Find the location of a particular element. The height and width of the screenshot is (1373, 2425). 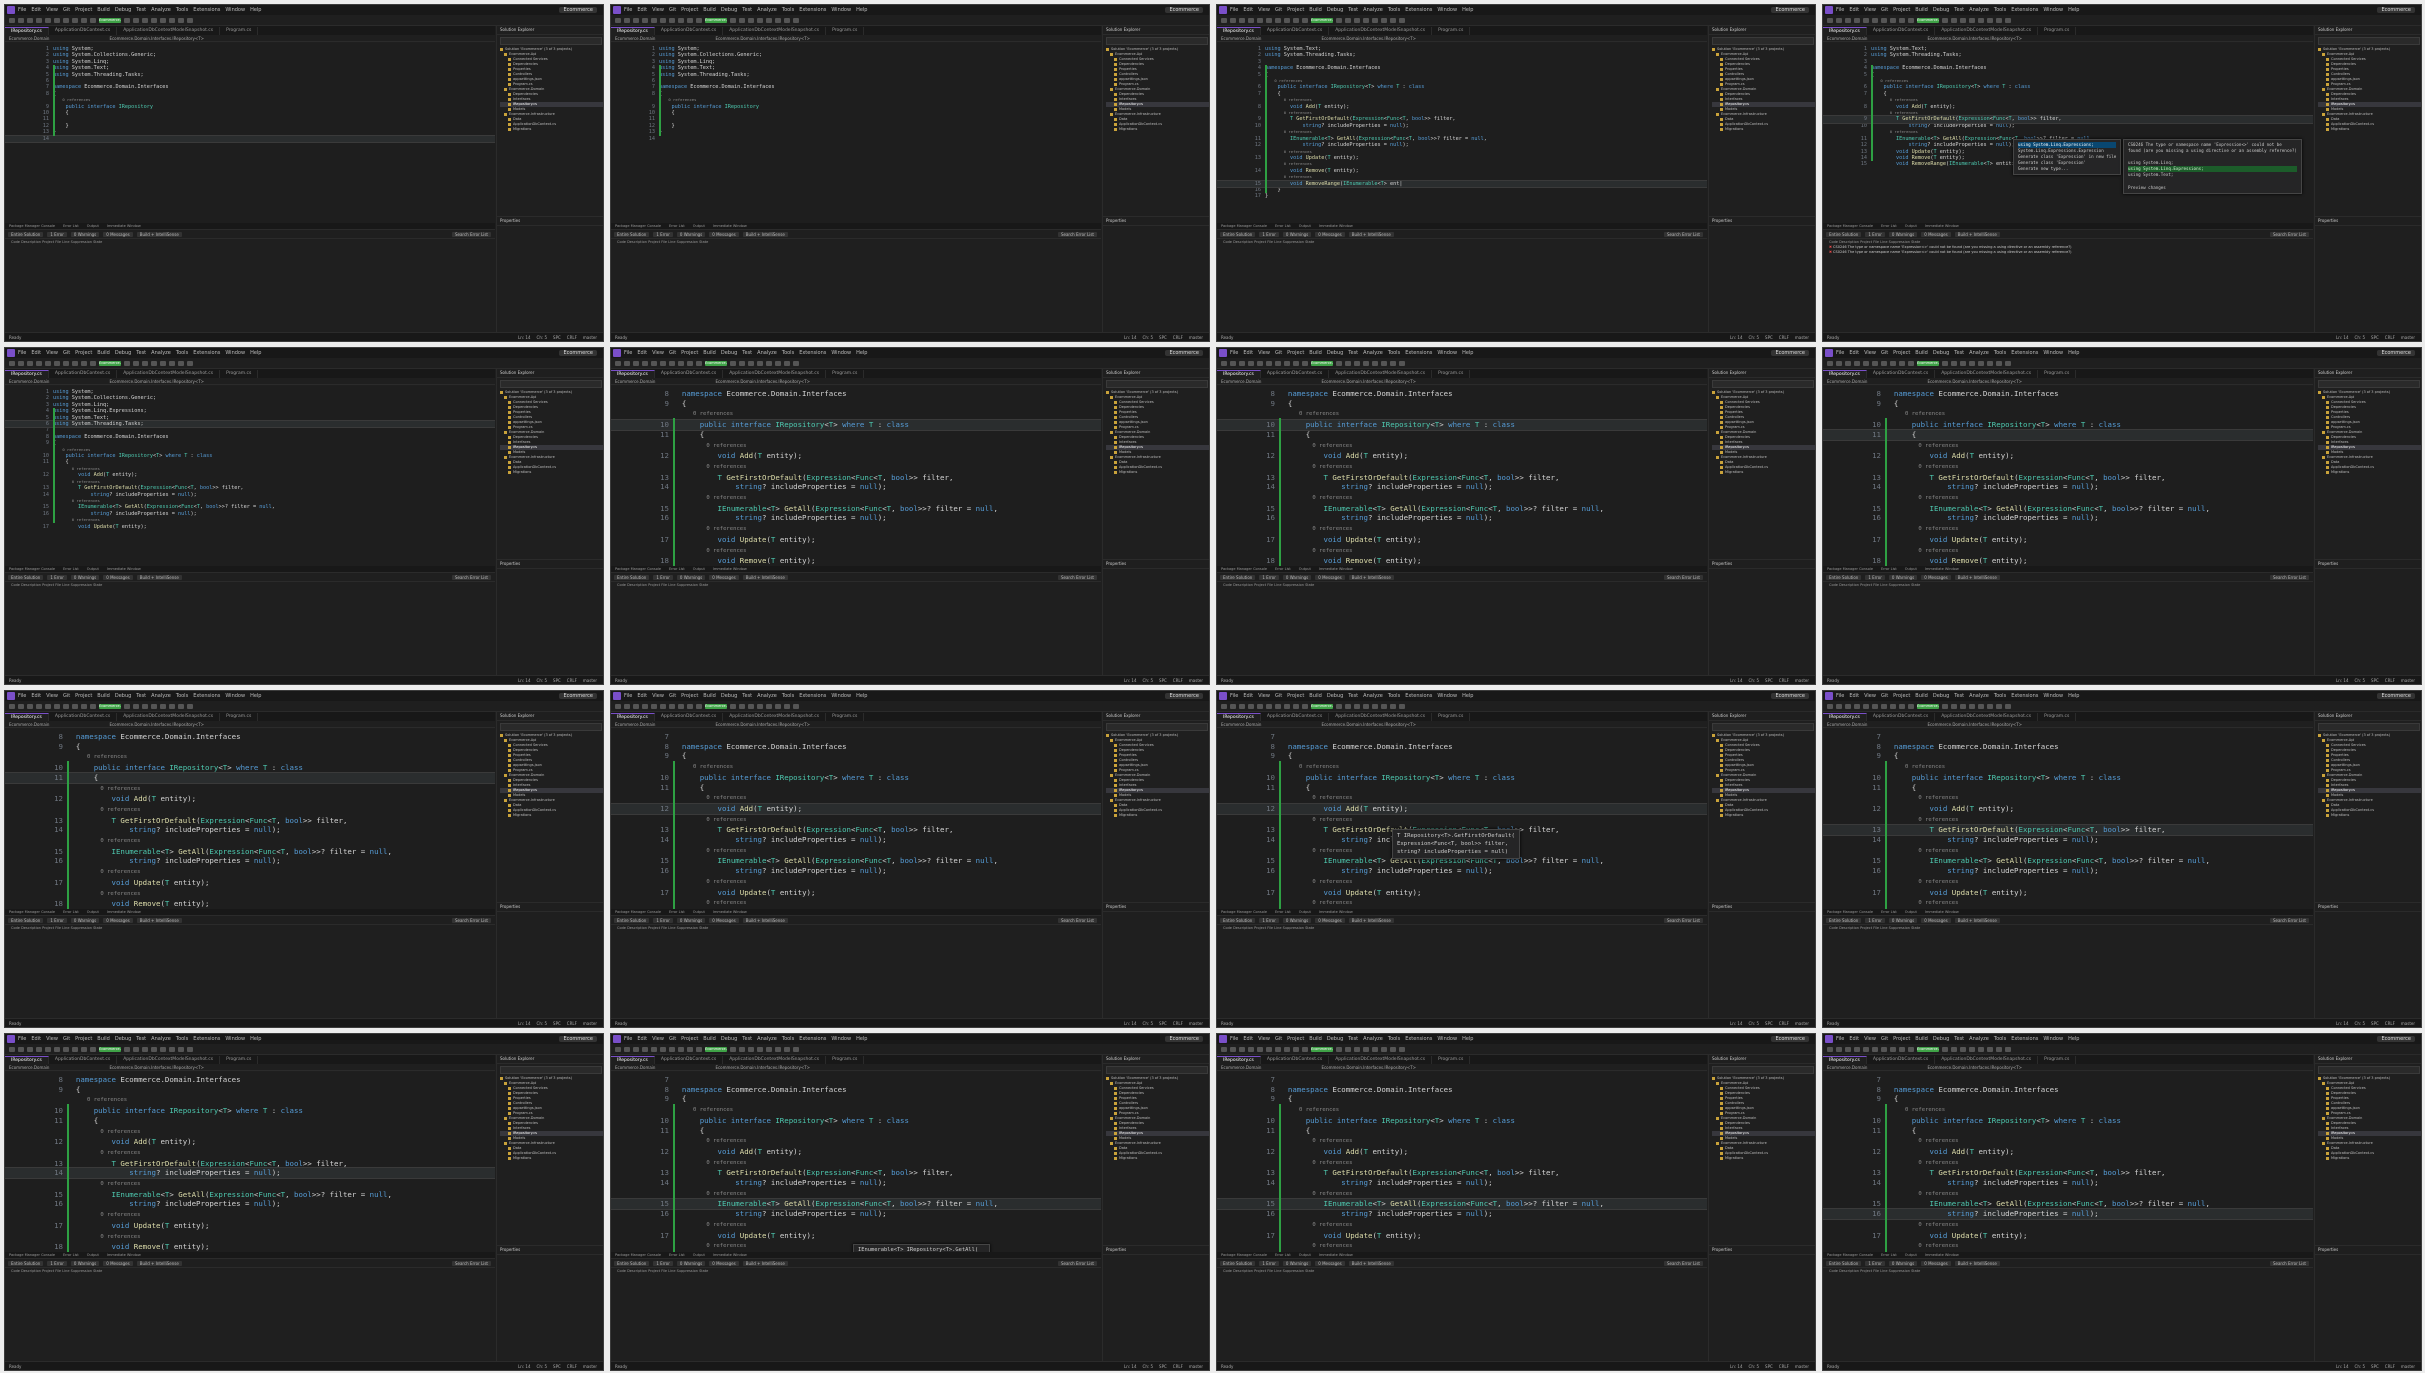

solution-explorer-search is located at coordinates (1763, 41).